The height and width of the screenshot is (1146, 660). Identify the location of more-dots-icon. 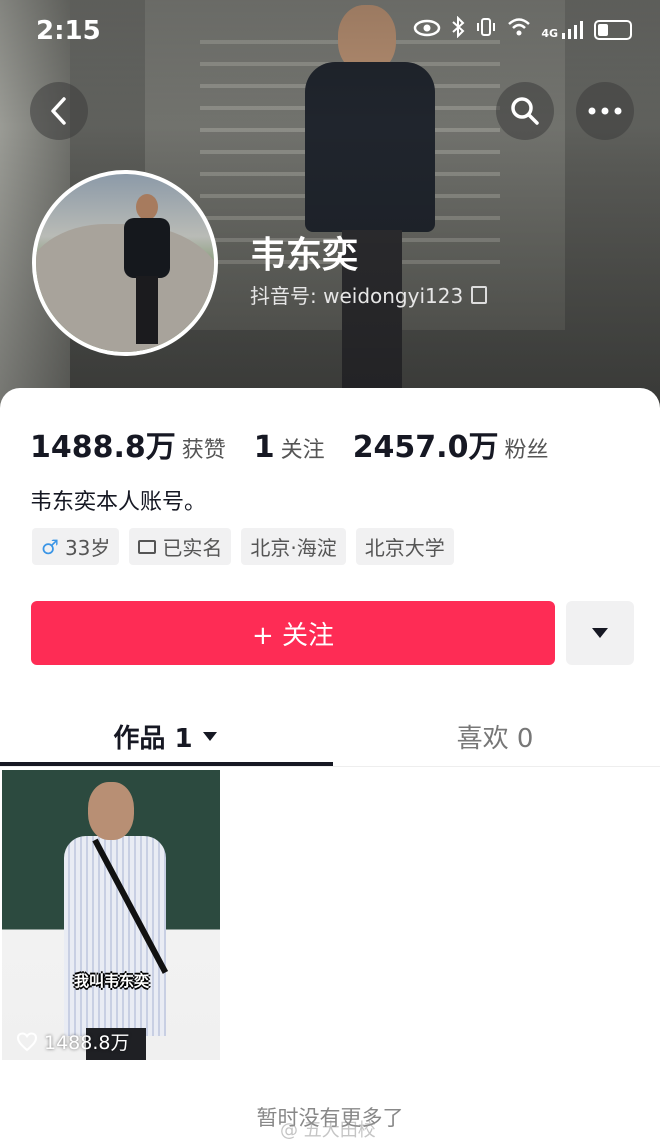
(605, 111).